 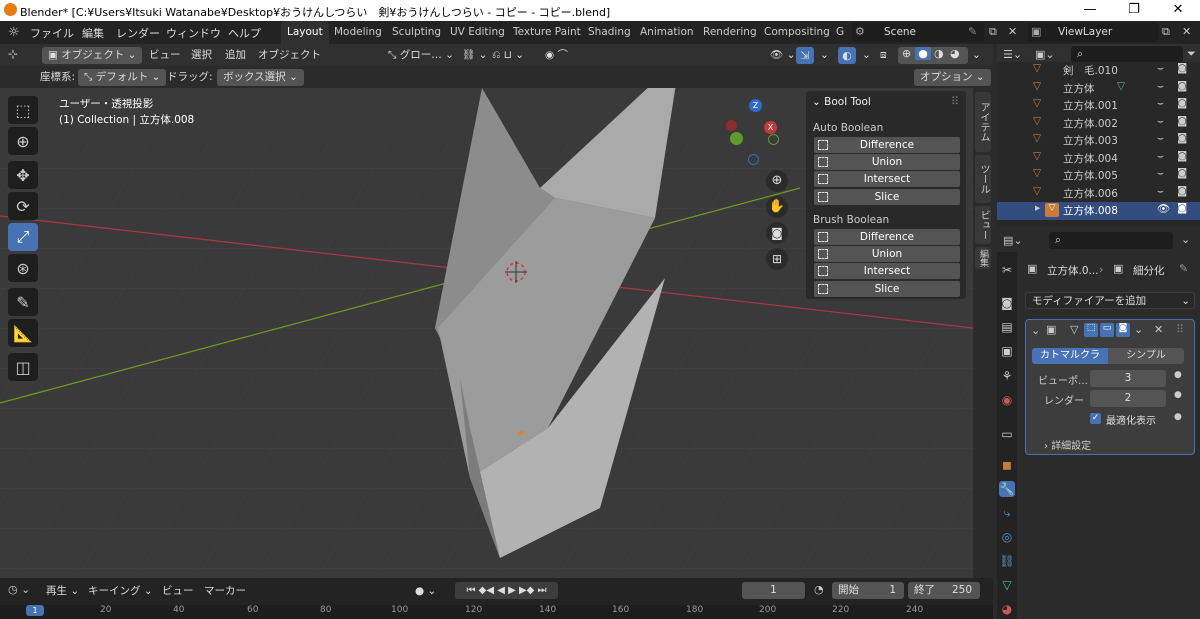 What do you see at coordinates (421, 55) in the screenshot?
I see `transform-orientation: ⤡ グロー… ⌄` at bounding box center [421, 55].